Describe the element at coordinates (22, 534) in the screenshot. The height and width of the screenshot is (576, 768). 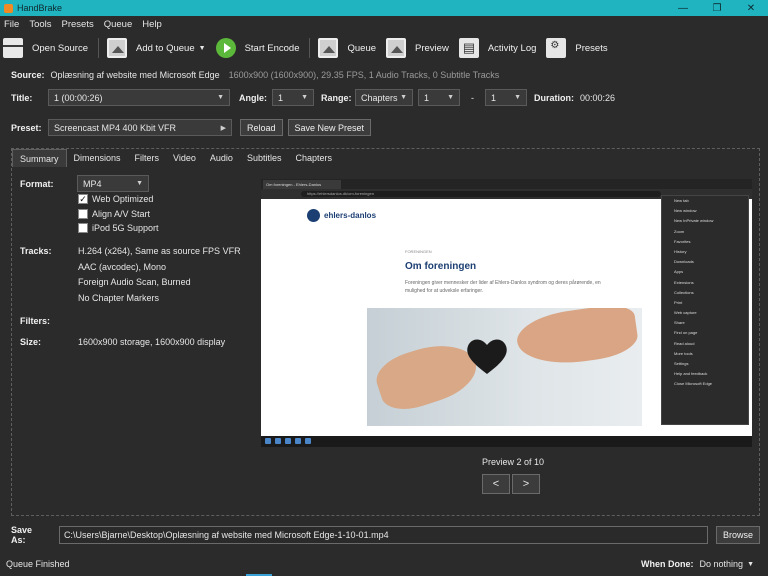
I see `save-as-label: Save As:` at that location.